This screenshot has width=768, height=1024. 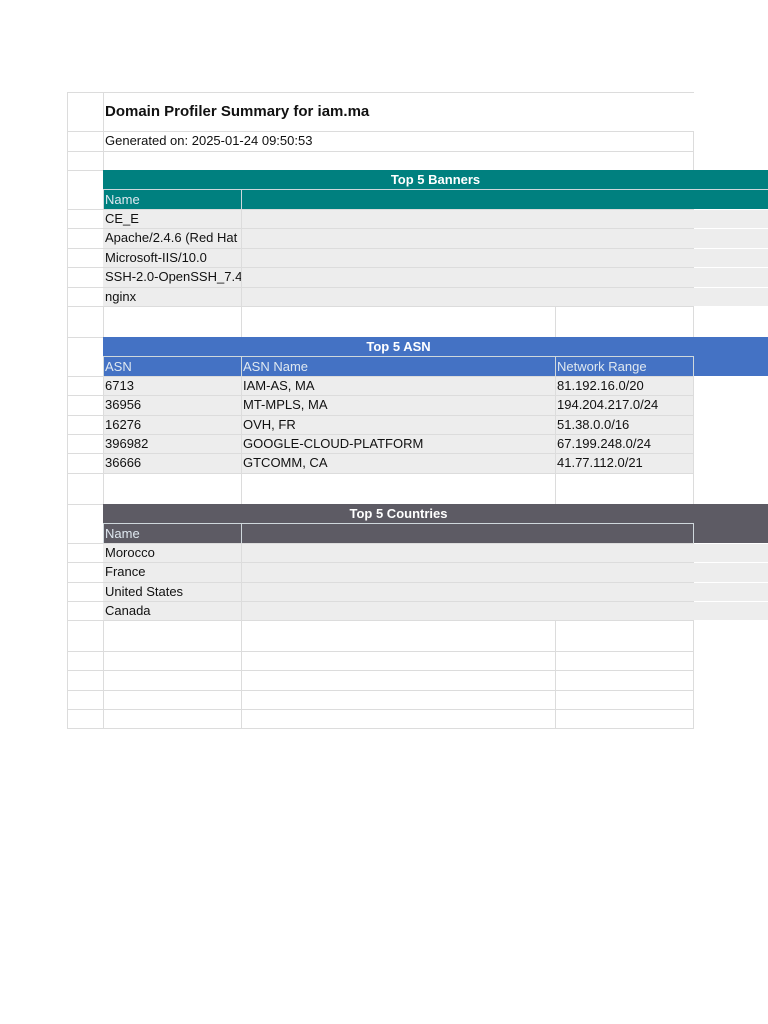 What do you see at coordinates (172, 258) in the screenshot?
I see `table-cell: Microsoft-IIS/10.0` at bounding box center [172, 258].